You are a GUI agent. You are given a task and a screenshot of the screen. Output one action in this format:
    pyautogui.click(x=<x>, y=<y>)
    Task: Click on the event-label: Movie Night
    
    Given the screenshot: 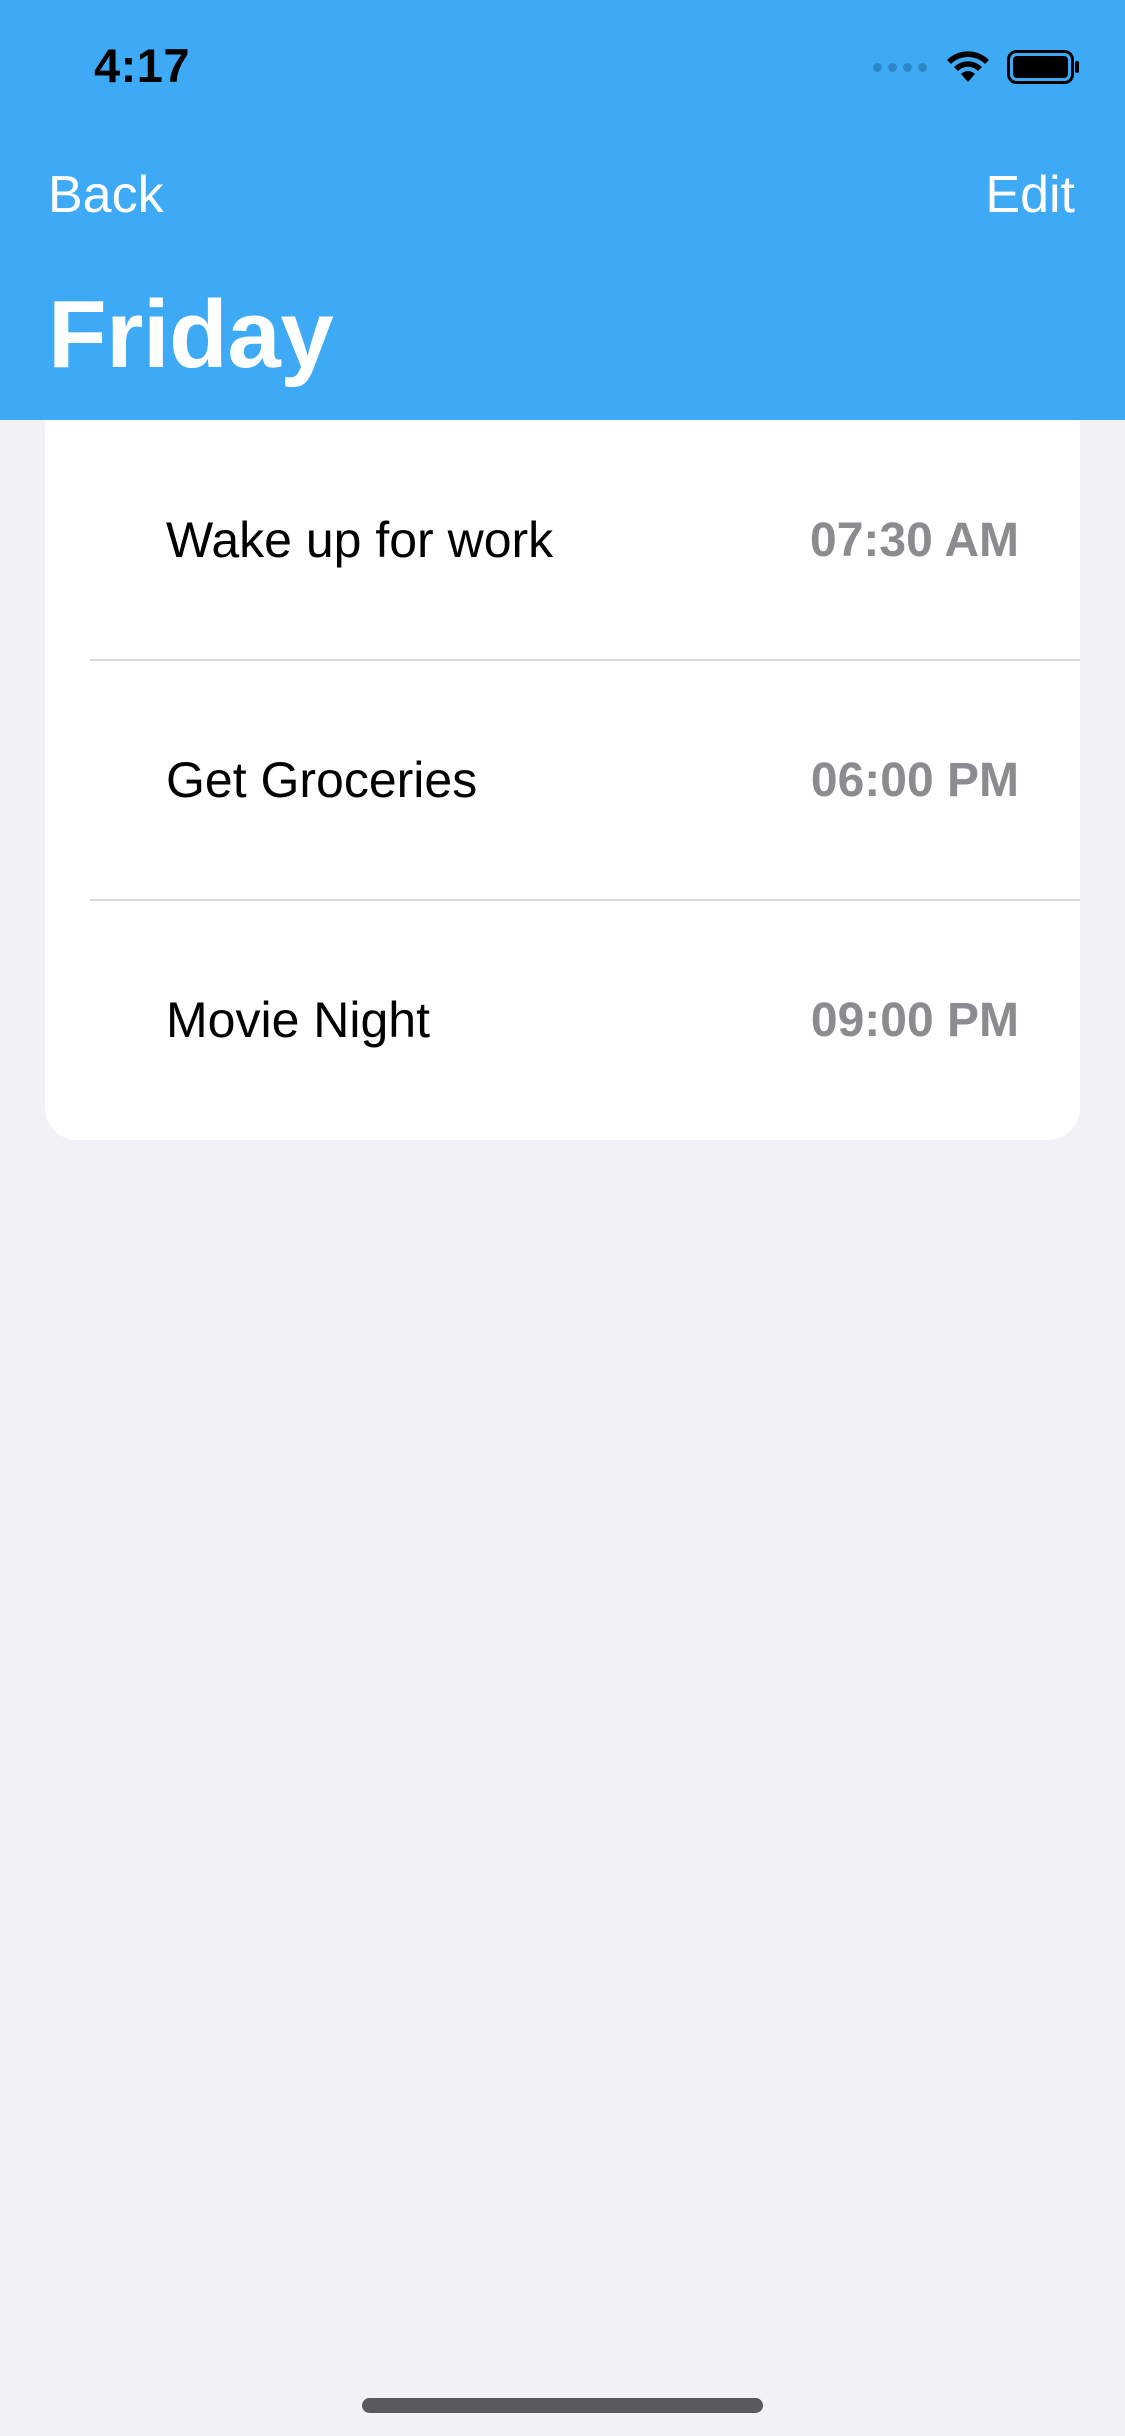 What is the action you would take?
    pyautogui.click(x=298, y=1020)
    